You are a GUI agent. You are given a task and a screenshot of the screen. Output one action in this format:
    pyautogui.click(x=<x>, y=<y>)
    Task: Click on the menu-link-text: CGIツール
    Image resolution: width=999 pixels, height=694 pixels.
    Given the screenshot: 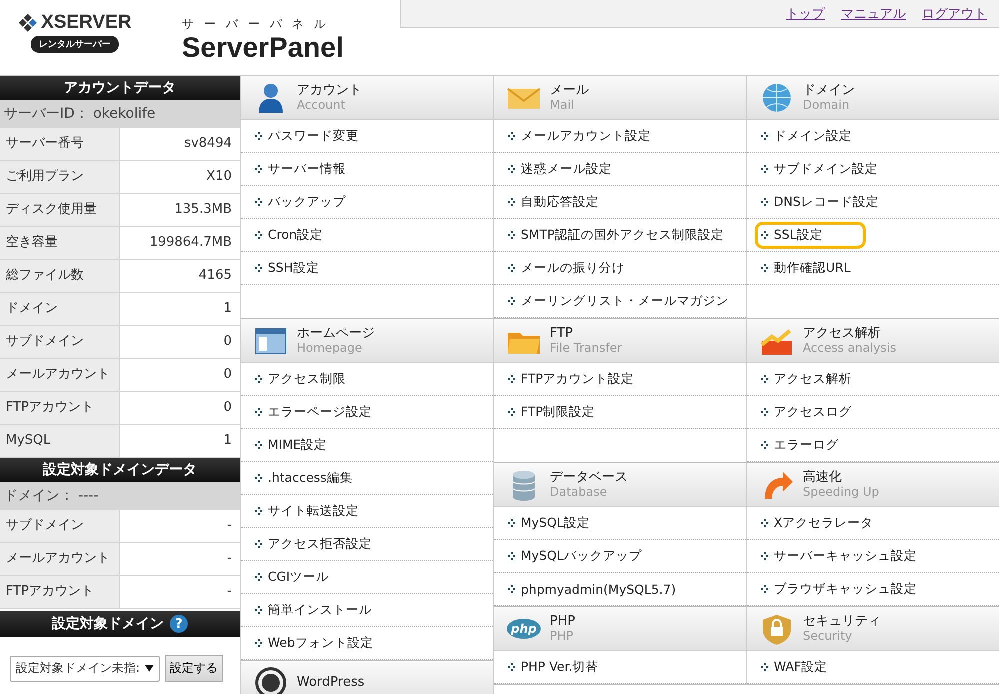 What is the action you would take?
    pyautogui.click(x=299, y=577)
    